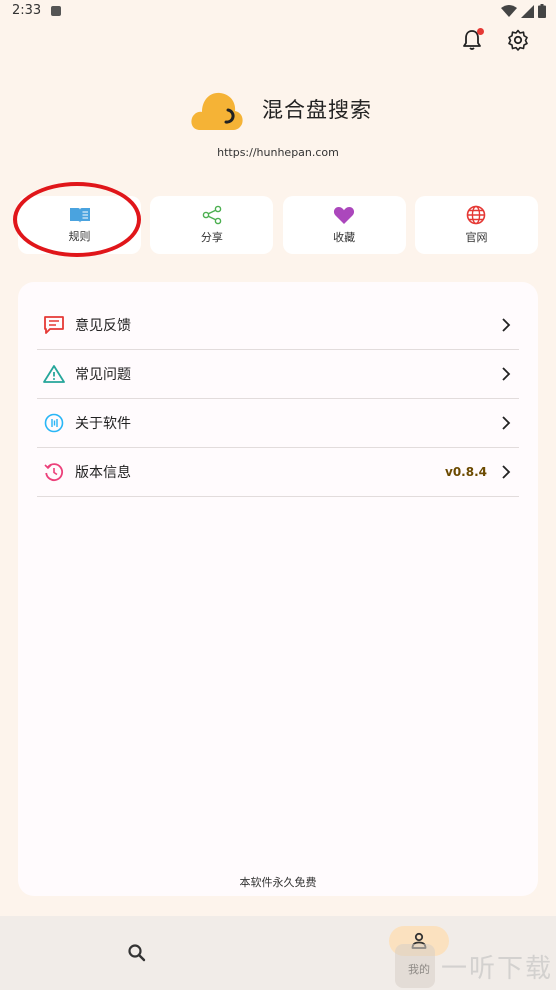 The image size is (556, 990). What do you see at coordinates (317, 110) in the screenshot?
I see `app-name: 混合盘搜索` at bounding box center [317, 110].